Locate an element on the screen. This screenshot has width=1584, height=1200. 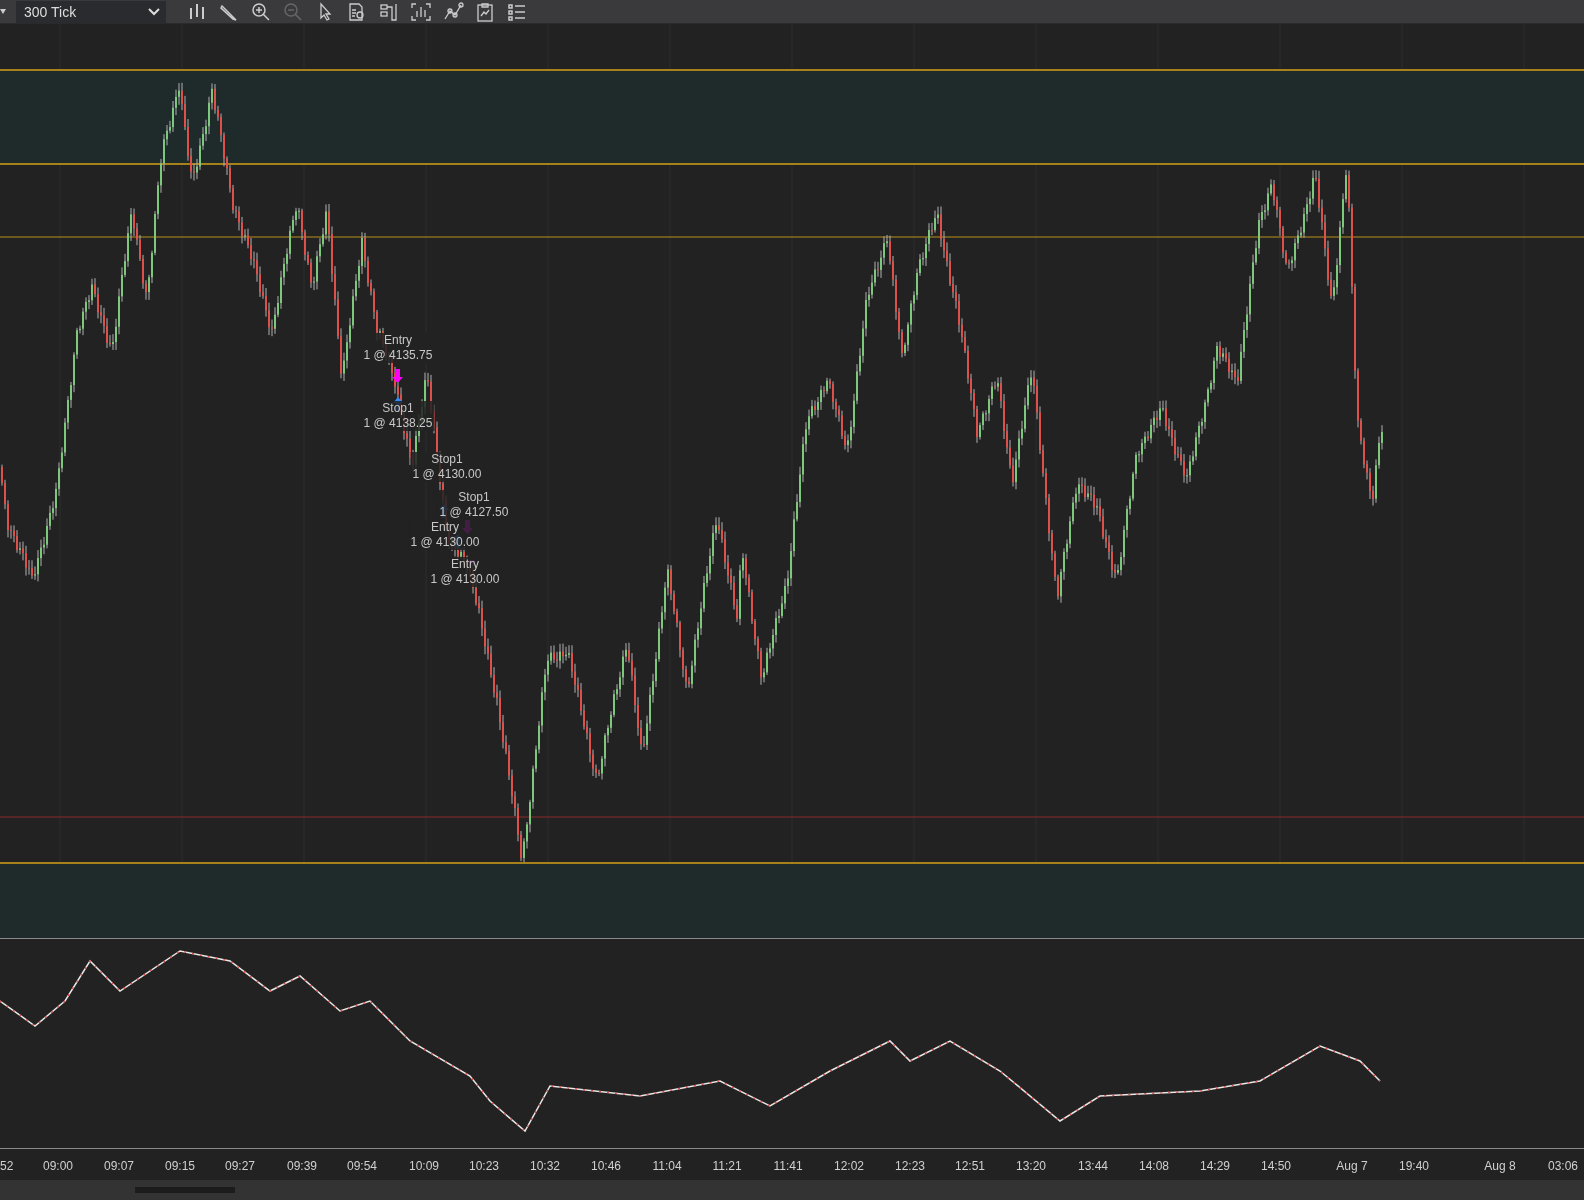
axis-label: 12:02 is located at coordinates (849, 1166).